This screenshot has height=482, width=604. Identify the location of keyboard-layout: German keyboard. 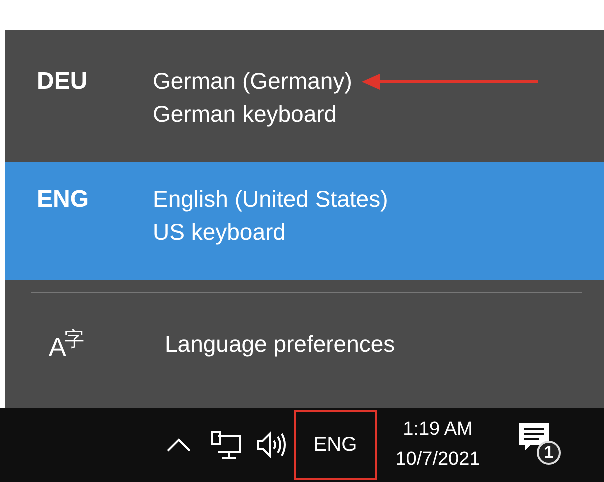
(245, 114).